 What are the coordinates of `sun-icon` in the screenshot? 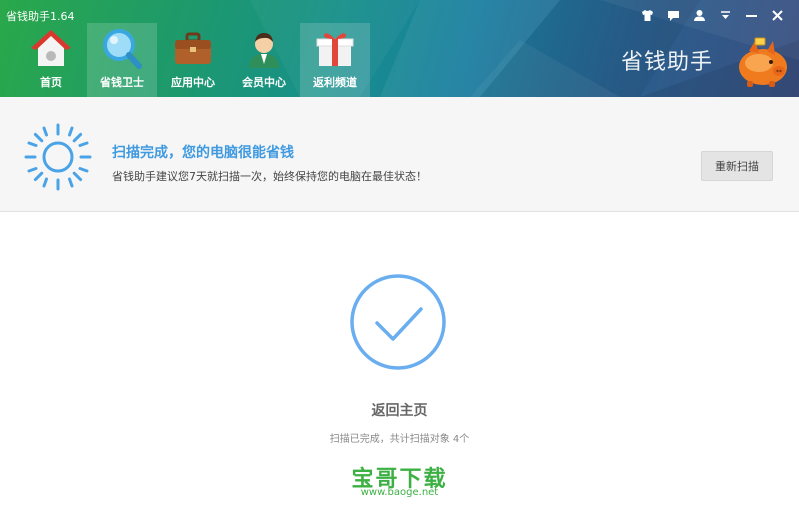 It's located at (58, 157).